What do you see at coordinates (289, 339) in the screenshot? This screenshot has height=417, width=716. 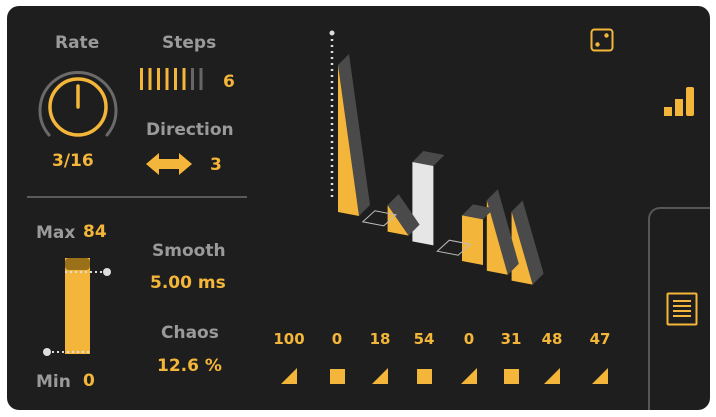 I see `step-value-label: 100` at bounding box center [289, 339].